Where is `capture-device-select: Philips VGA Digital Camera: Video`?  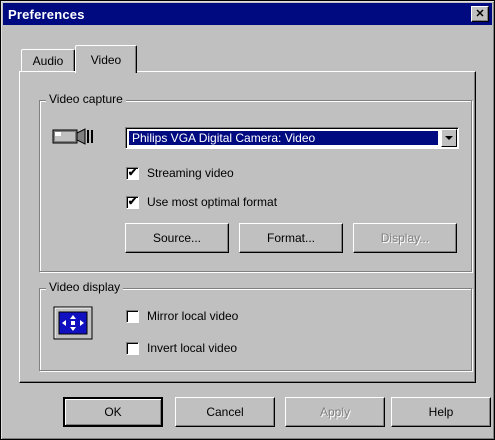 capture-device-select: Philips VGA Digital Camera: Video is located at coordinates (292, 138).